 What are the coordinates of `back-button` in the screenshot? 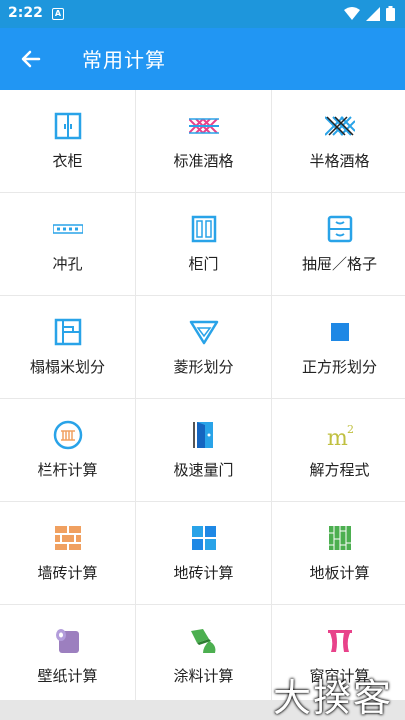 It's located at (31, 59).